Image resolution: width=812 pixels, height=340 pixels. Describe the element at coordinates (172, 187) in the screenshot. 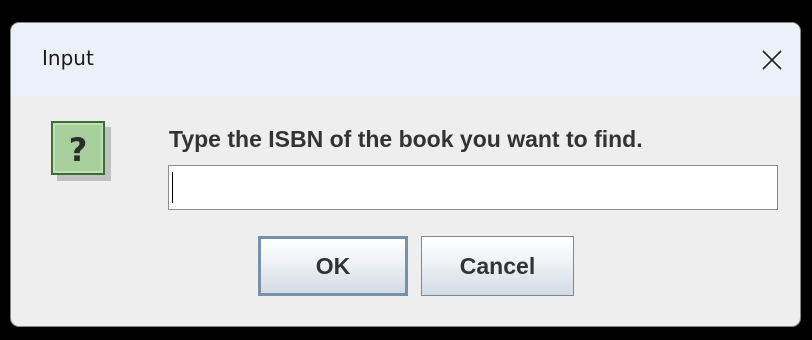

I see `text-caret` at that location.